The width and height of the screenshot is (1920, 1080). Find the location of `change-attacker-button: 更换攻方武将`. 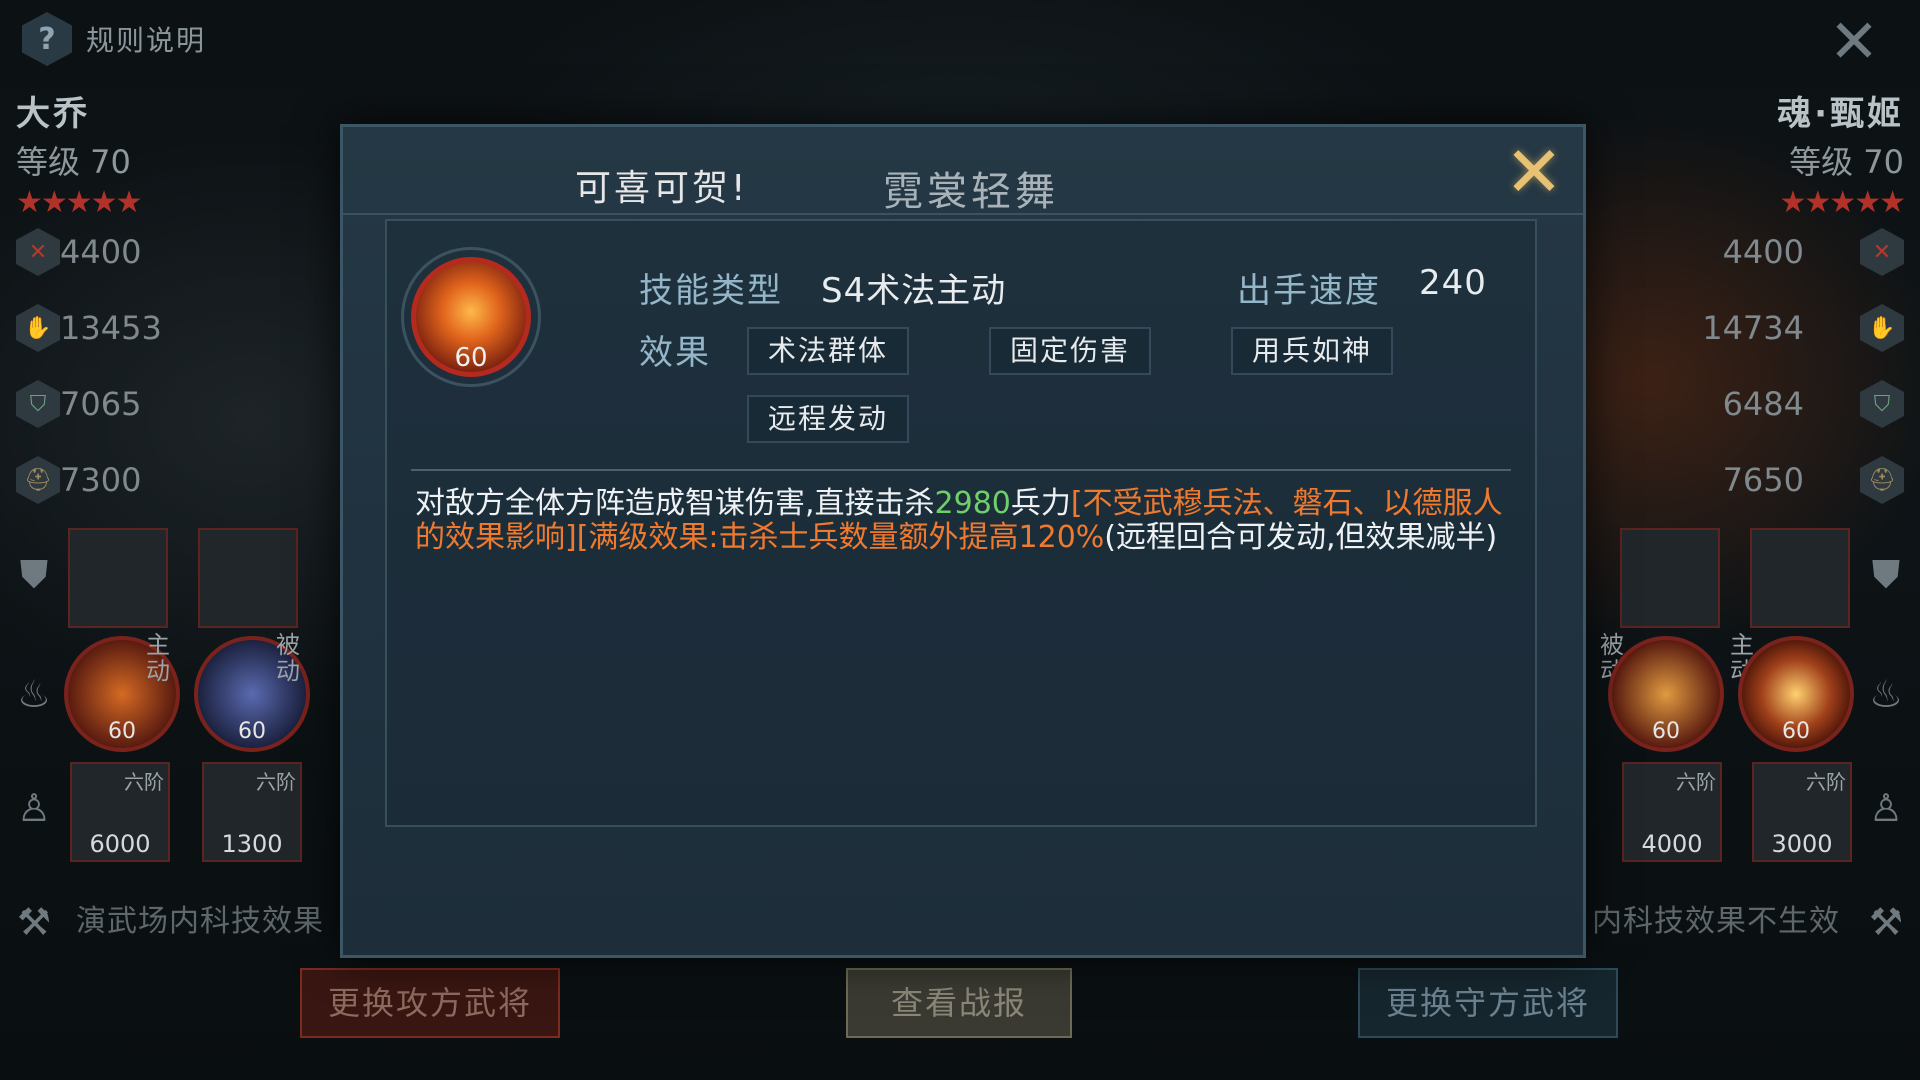

change-attacker-button: 更换攻方武将 is located at coordinates (430, 1003).